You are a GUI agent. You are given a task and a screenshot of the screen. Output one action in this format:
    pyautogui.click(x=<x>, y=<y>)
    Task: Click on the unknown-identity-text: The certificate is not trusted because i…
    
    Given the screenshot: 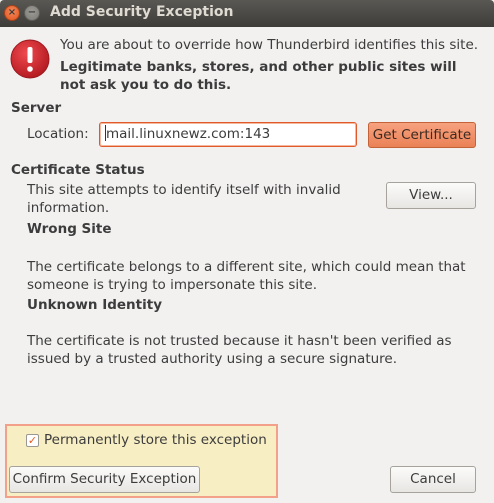 What is the action you would take?
    pyautogui.click(x=239, y=350)
    